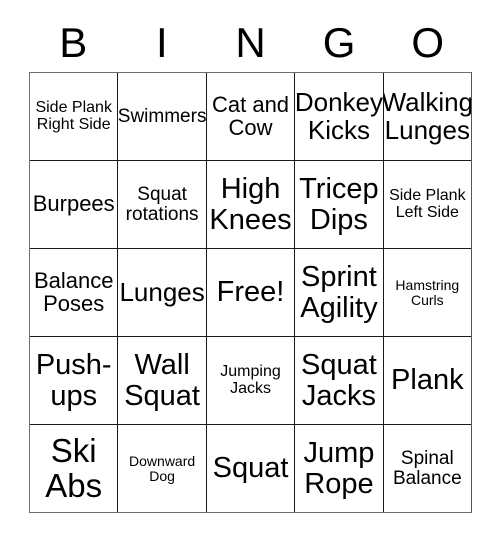 The image size is (500, 544). I want to click on bingo-cell: Squat, so click(250, 468).